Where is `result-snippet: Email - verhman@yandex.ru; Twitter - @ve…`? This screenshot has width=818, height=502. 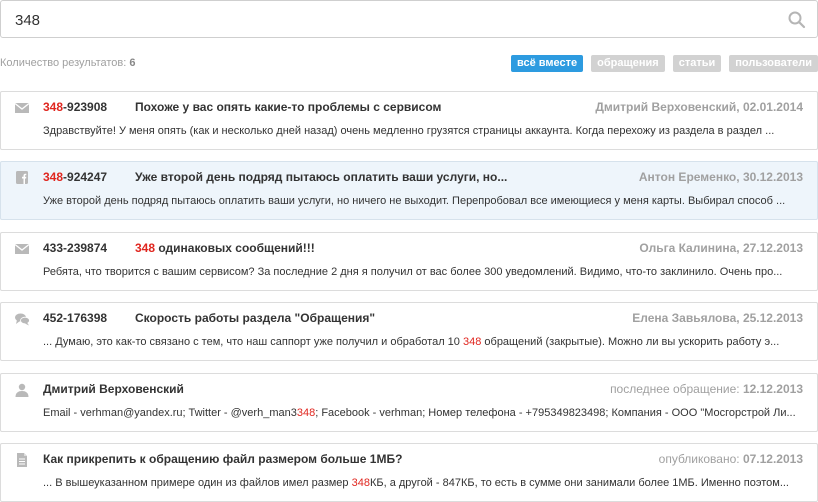
result-snippet: Email - verhman@yandex.ru; Twitter - @ve… is located at coordinates (424, 413).